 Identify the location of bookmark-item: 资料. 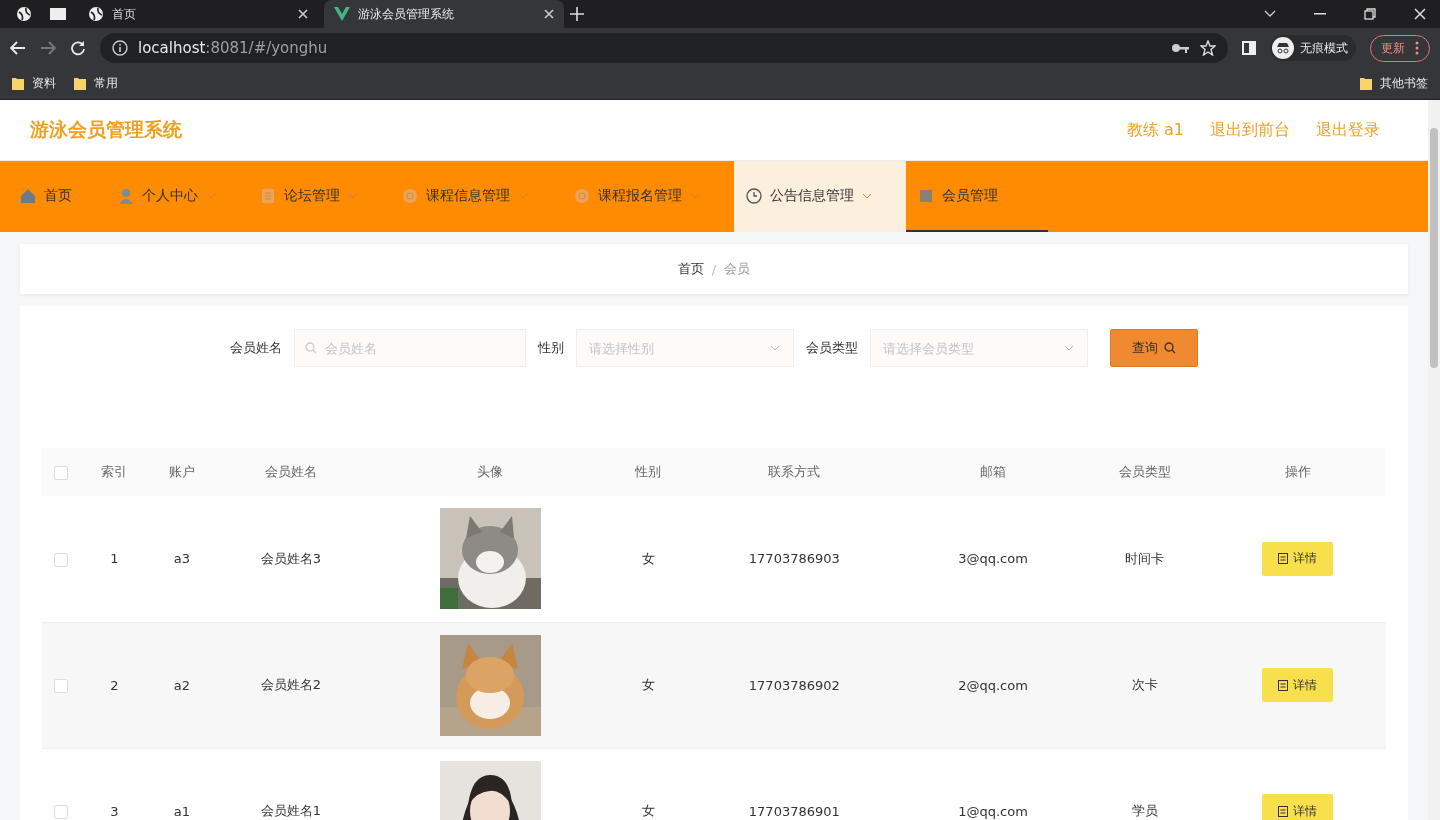
(34, 83).